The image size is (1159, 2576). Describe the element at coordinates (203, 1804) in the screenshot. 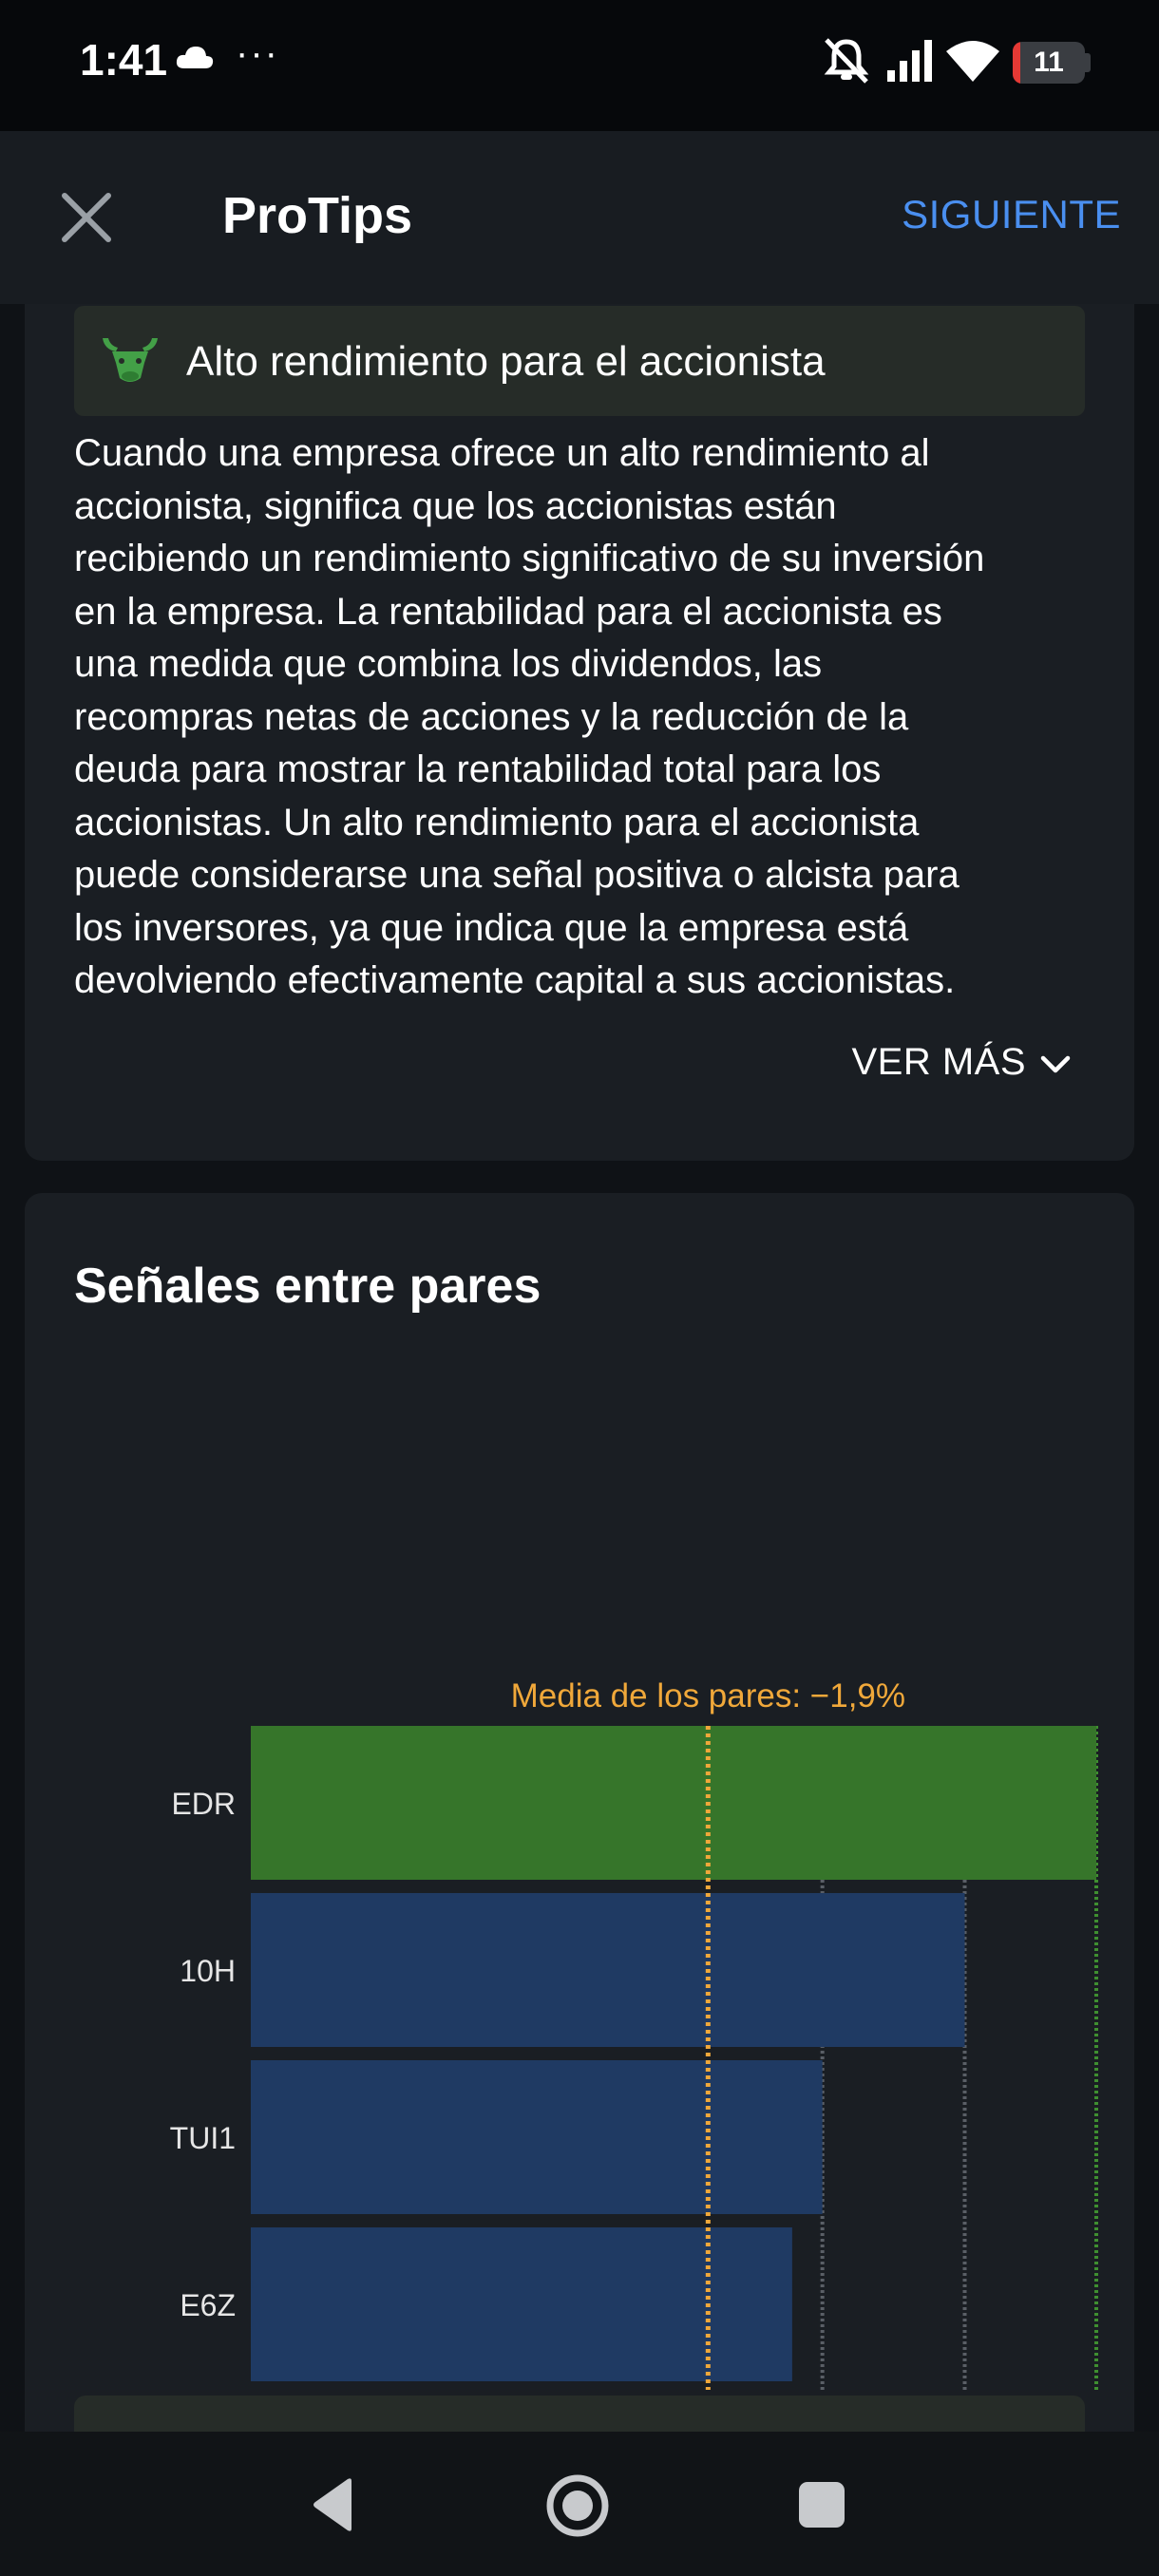

I see `category-label: EDR` at that location.